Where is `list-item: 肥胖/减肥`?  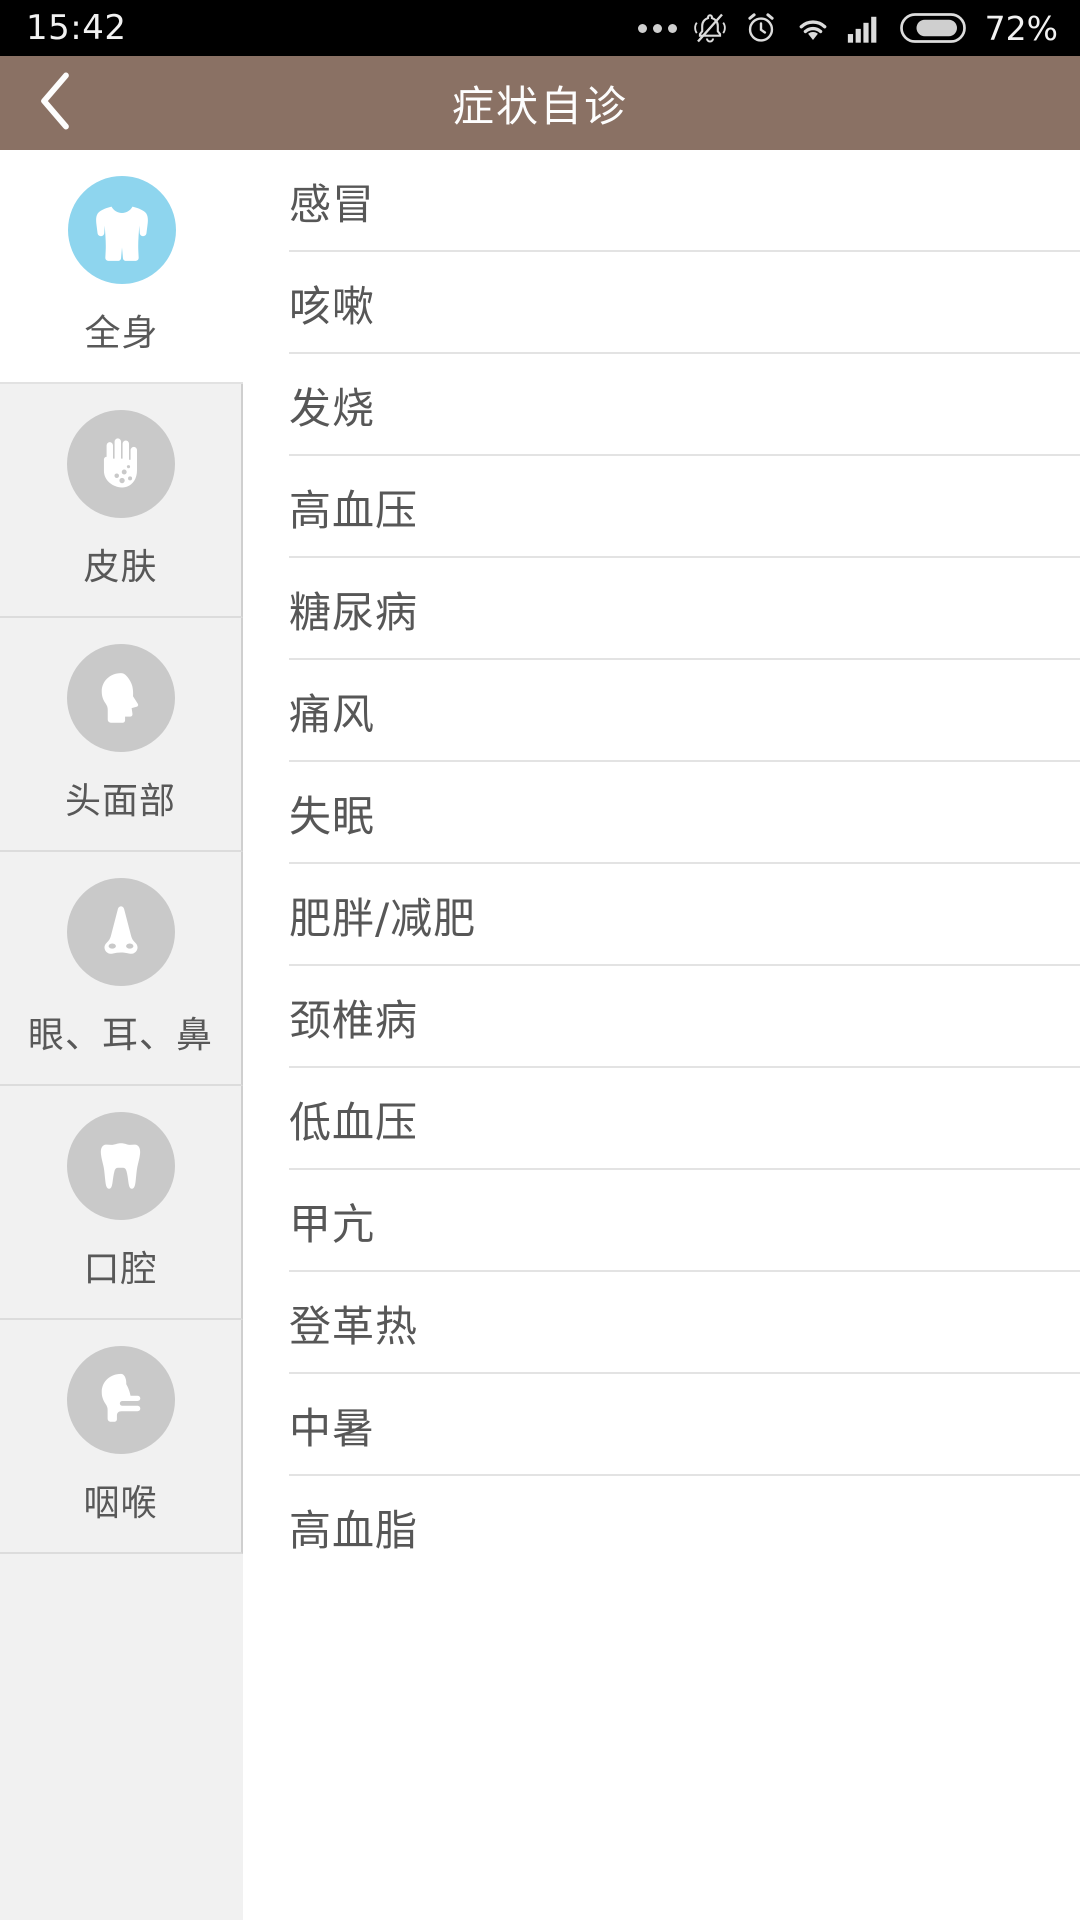
list-item: 肥胖/减肥 is located at coordinates (661, 915).